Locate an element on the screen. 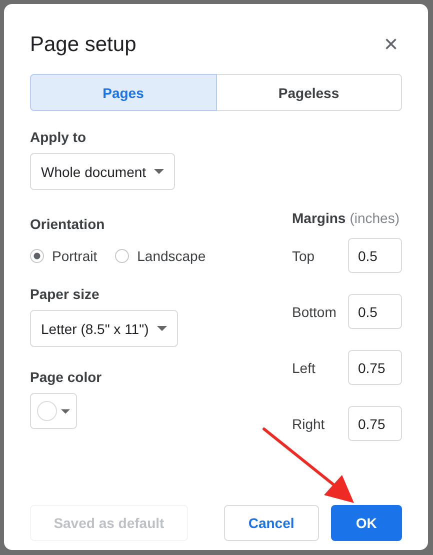 The height and width of the screenshot is (555, 433). orientation-radio: Portrait is located at coordinates (64, 256).